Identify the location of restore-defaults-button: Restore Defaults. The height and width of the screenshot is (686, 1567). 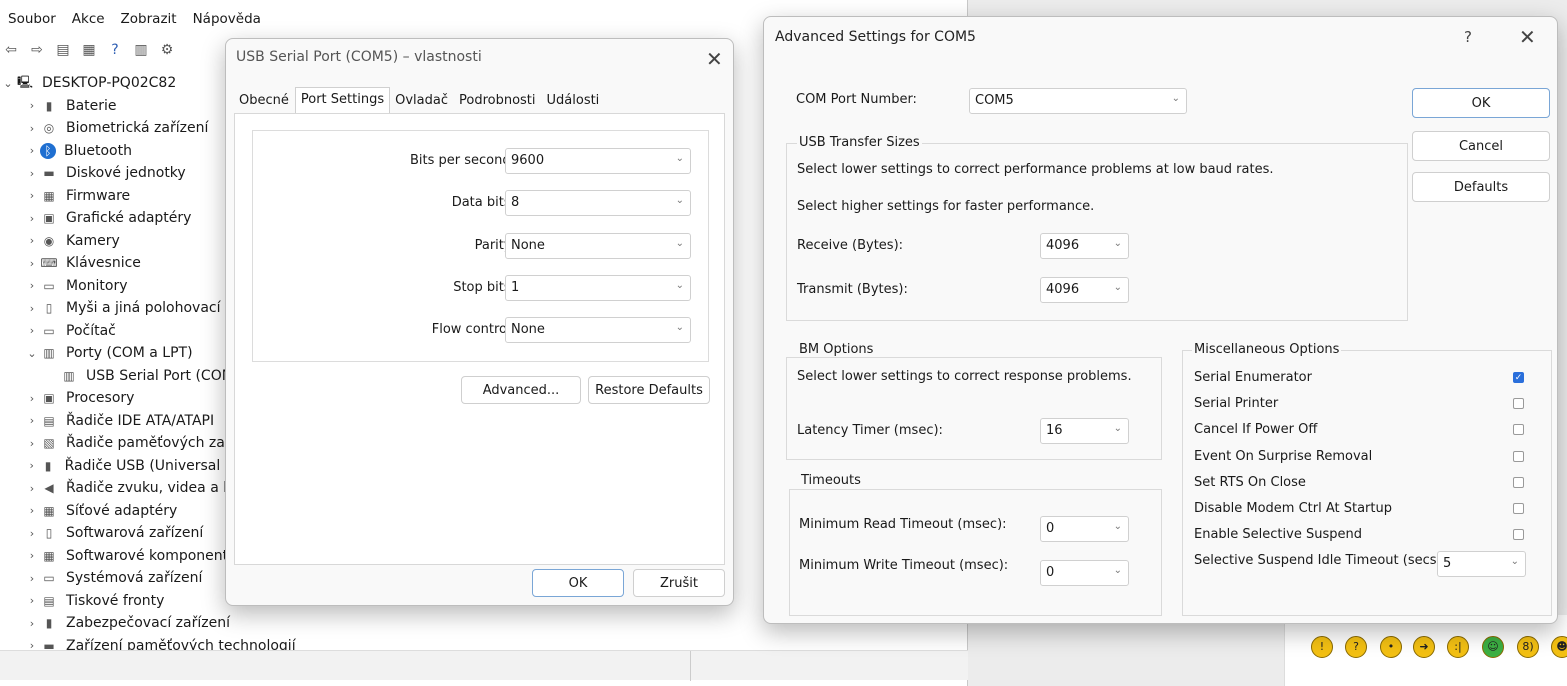
(649, 390).